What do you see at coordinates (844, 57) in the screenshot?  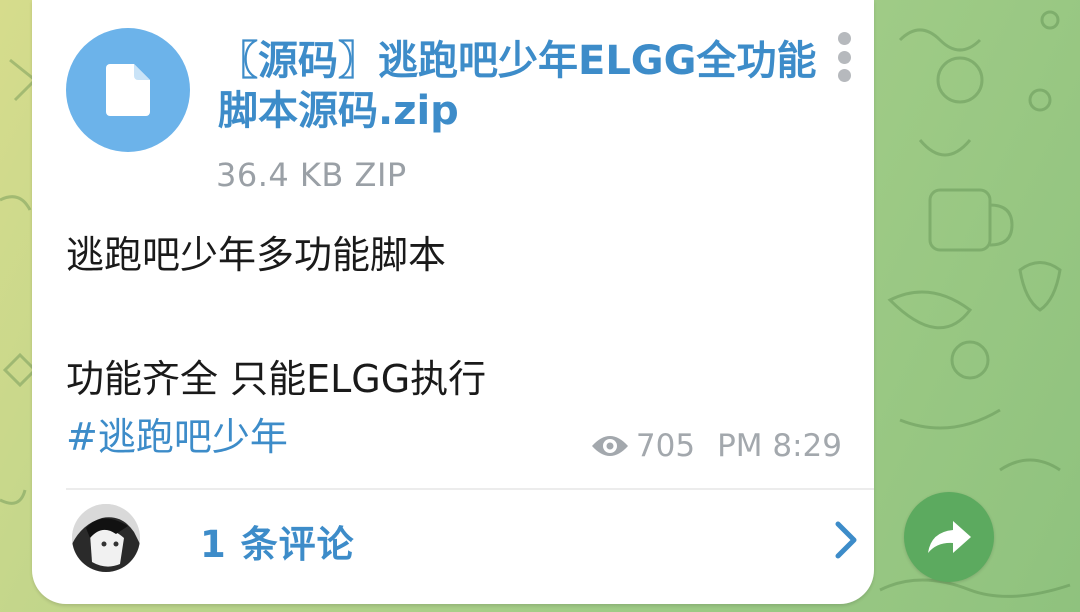 I see `more-options-icon` at bounding box center [844, 57].